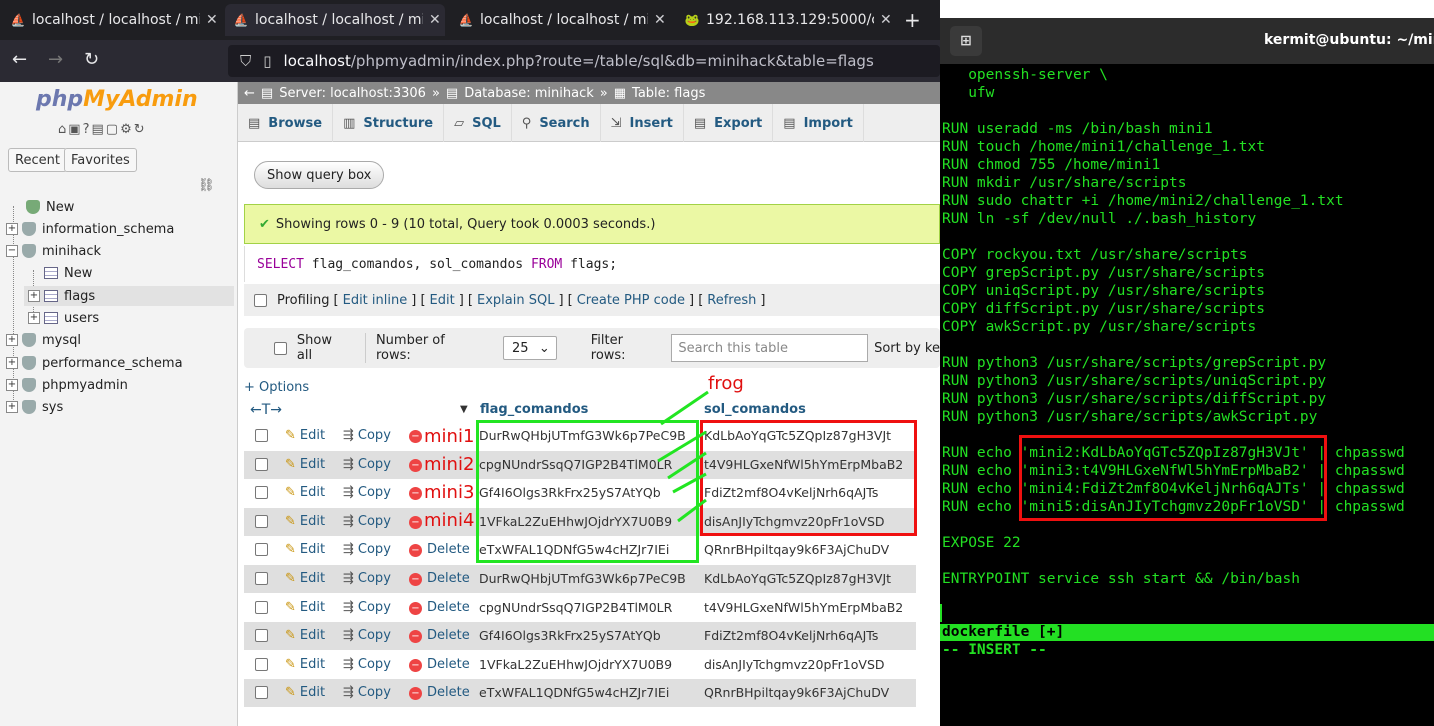 The height and width of the screenshot is (726, 1434). Describe the element at coordinates (127, 129) in the screenshot. I see `gear-icon: ⚙` at that location.